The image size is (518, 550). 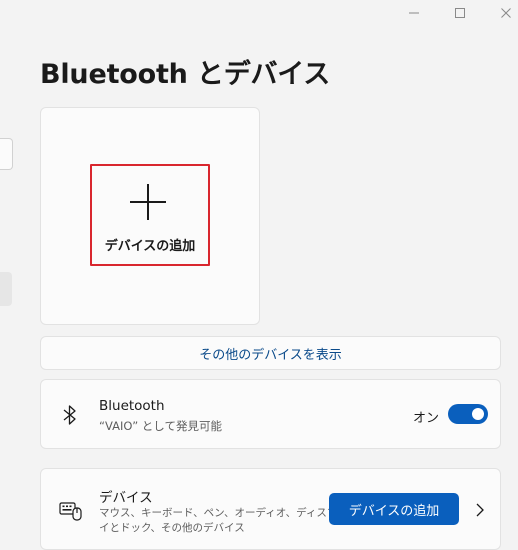 I want to click on show-more-devices-button: その他のデバイスを表示, so click(x=270, y=353).